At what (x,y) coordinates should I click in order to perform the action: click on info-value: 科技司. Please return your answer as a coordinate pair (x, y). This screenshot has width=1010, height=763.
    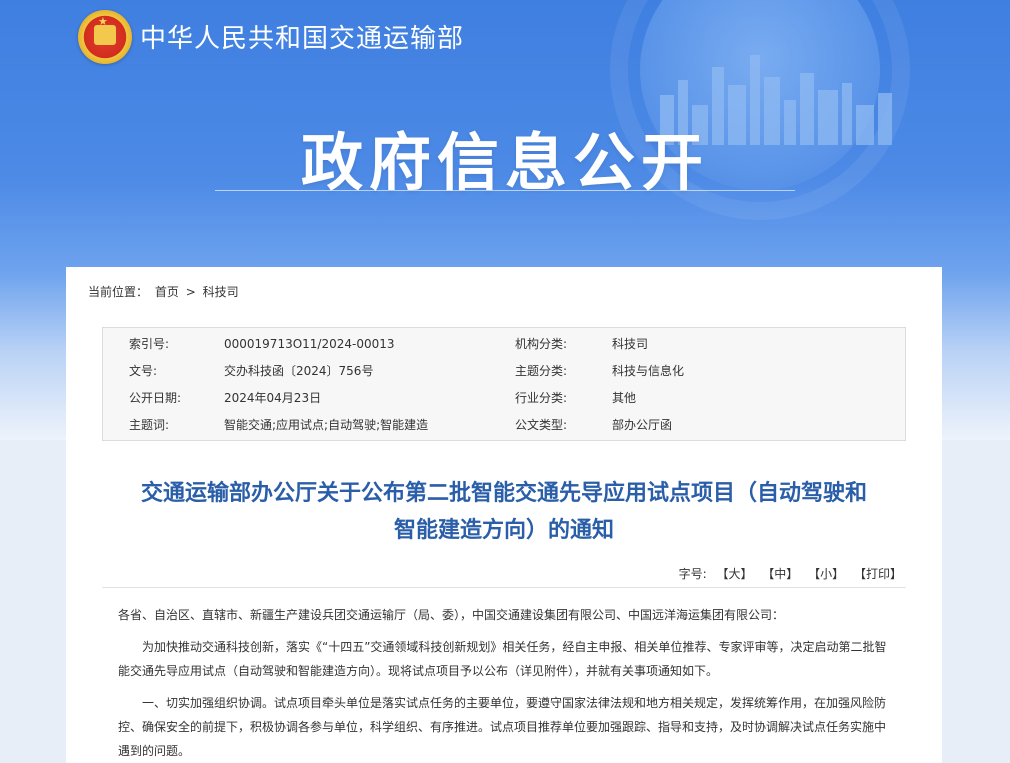
    Looking at the image, I should click on (630, 344).